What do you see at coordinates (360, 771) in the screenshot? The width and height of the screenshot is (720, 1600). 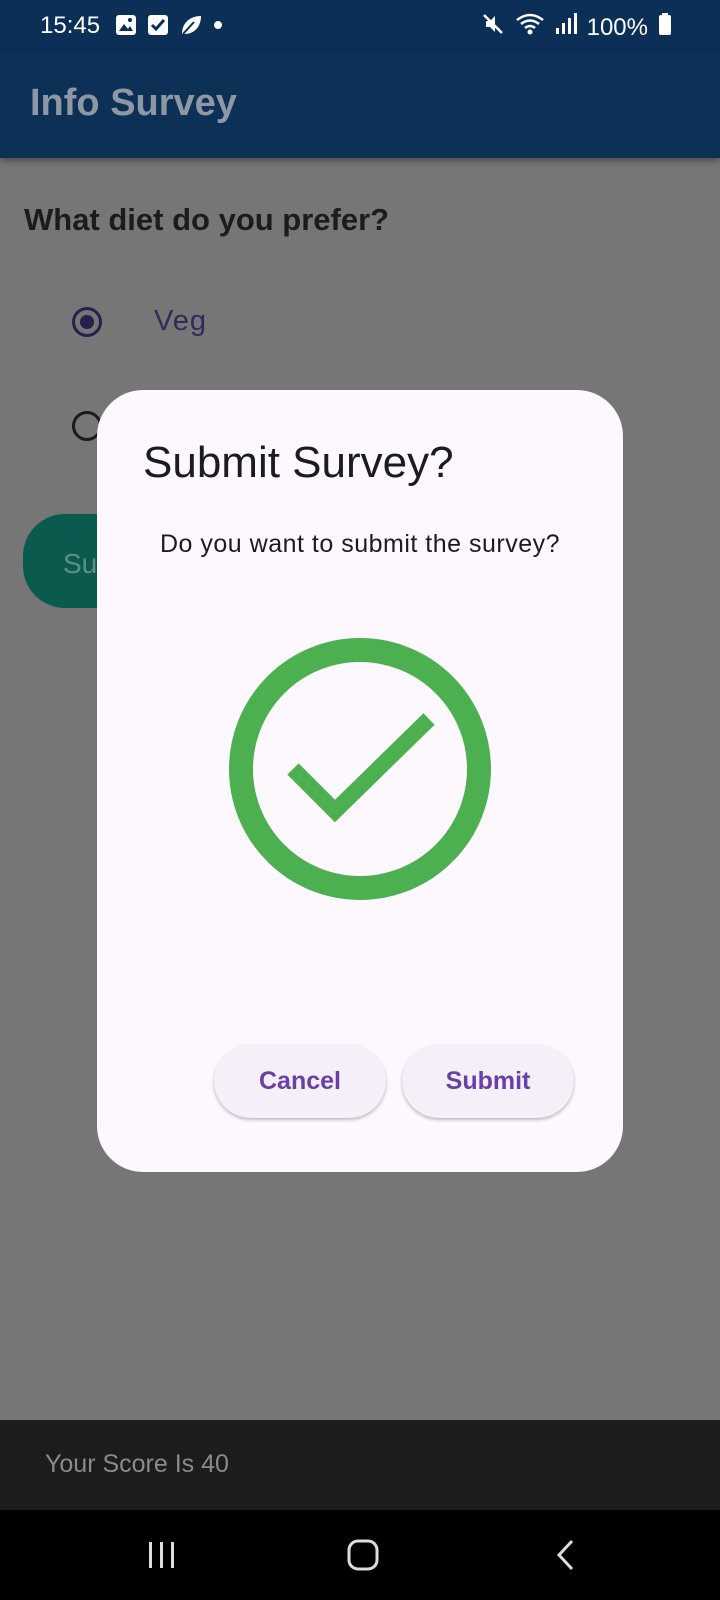 I see `check-circle-icon` at bounding box center [360, 771].